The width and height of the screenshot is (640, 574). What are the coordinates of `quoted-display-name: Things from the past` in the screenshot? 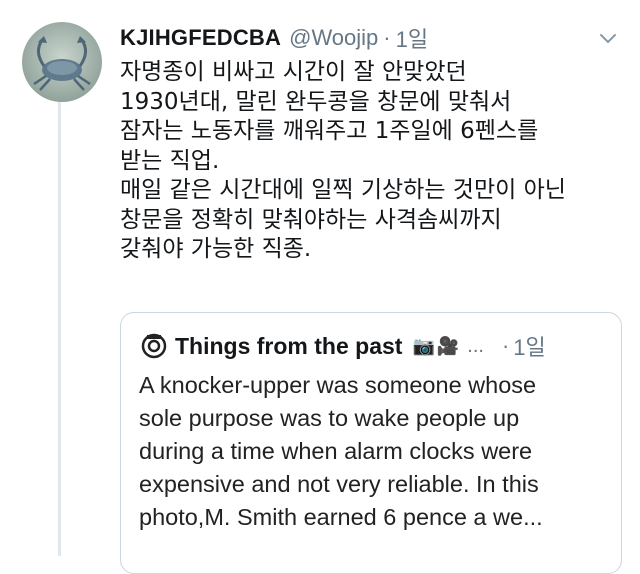 It's located at (288, 346).